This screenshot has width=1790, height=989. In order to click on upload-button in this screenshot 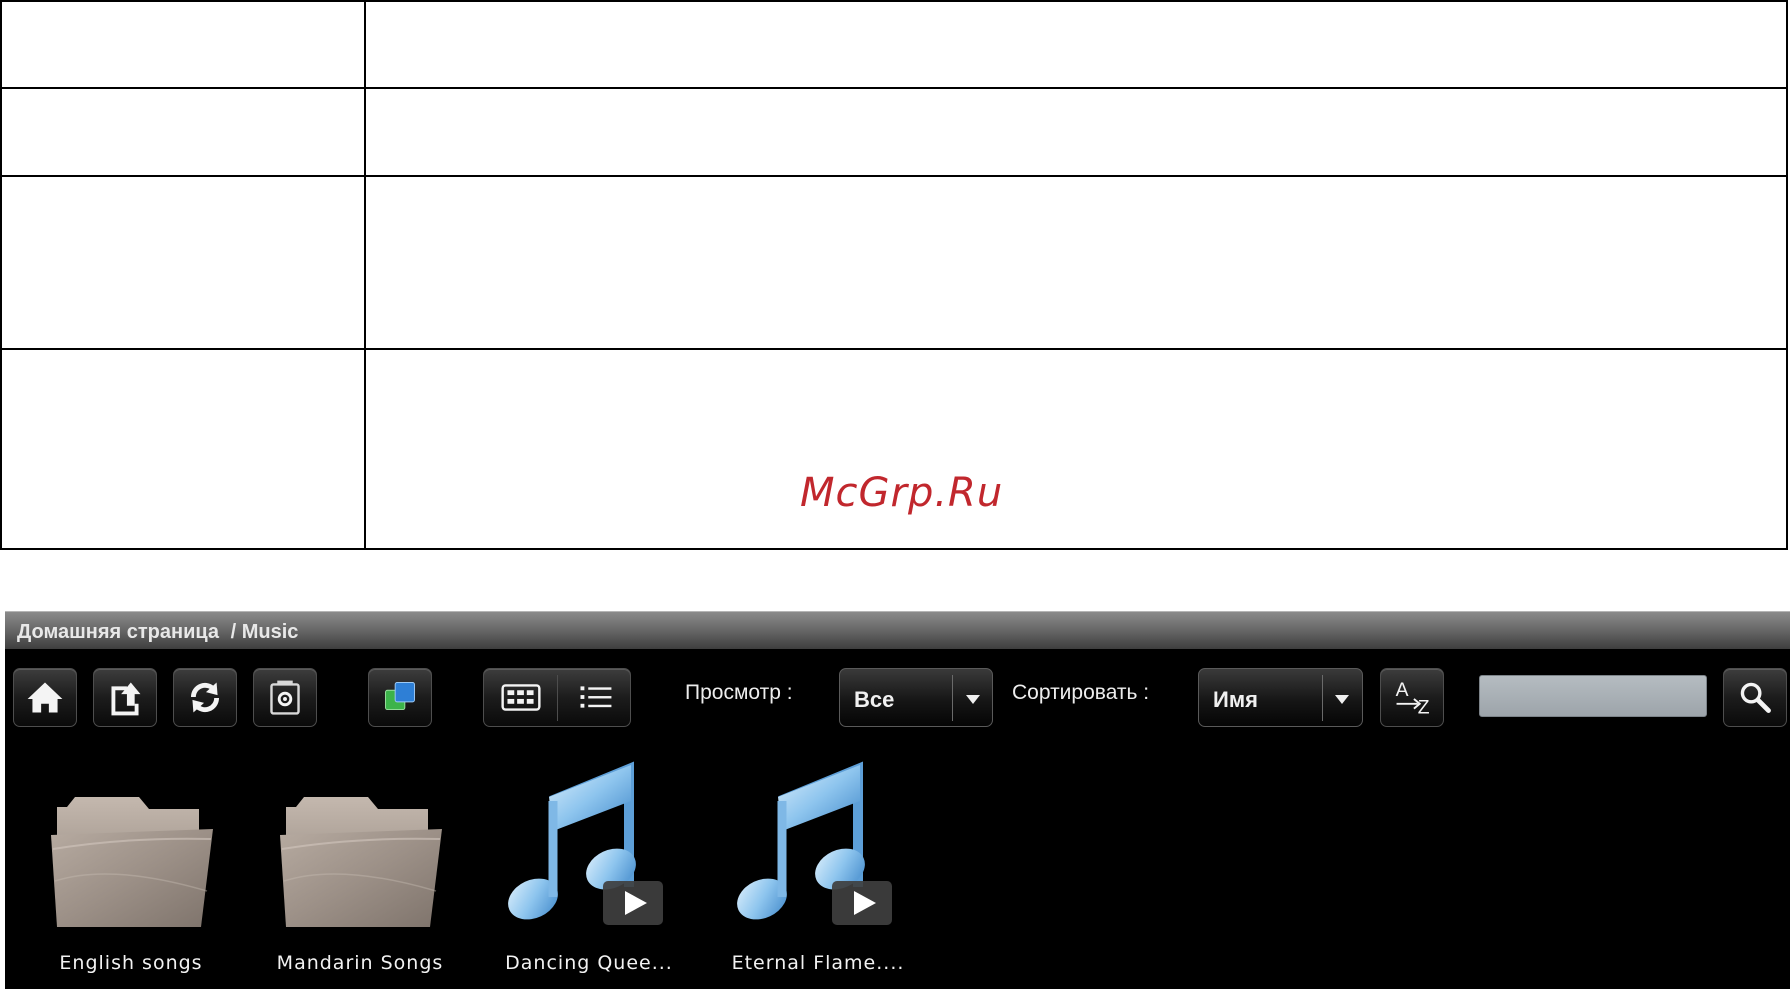, I will do `click(125, 697)`.